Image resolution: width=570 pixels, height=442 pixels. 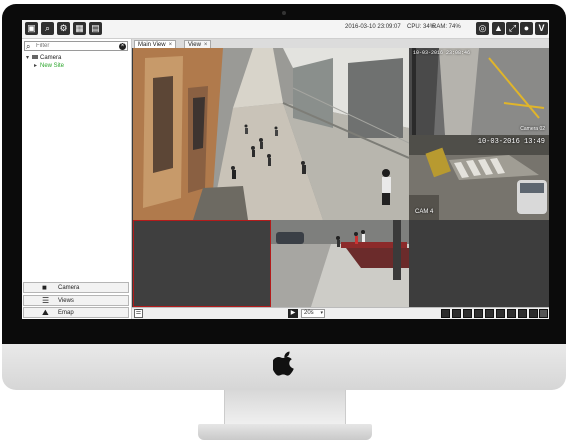 I want to click on camera-group-icon, so click(x=35, y=57).